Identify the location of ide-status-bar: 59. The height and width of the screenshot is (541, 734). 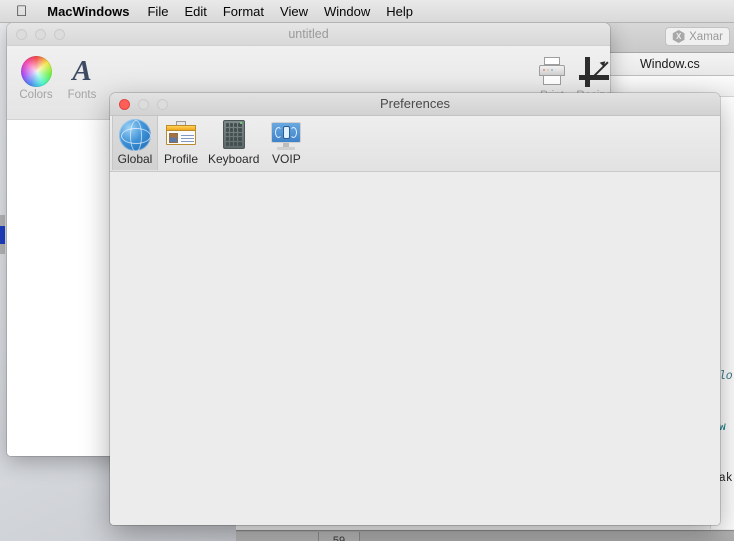
(485, 535).